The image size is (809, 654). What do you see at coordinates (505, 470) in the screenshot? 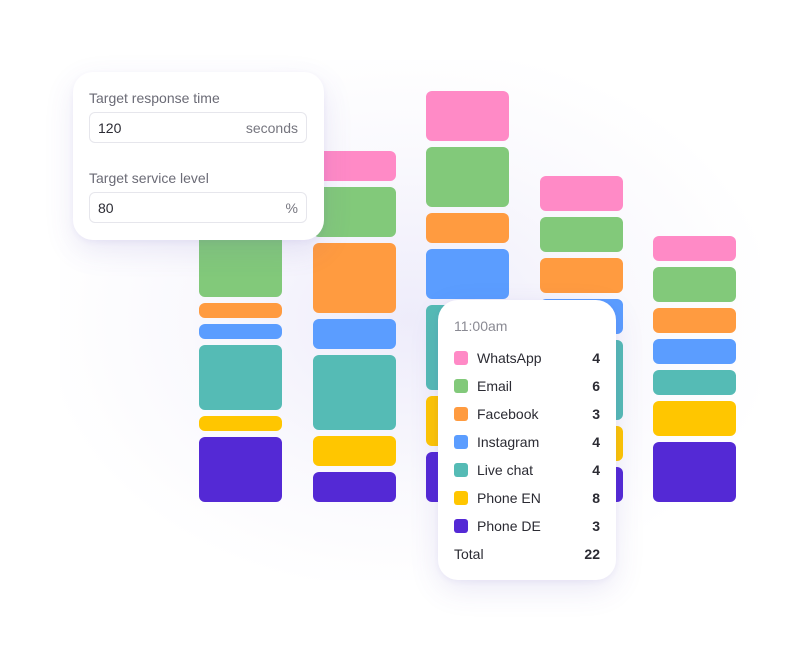
I see `tooltip-row-label: Live chat` at bounding box center [505, 470].